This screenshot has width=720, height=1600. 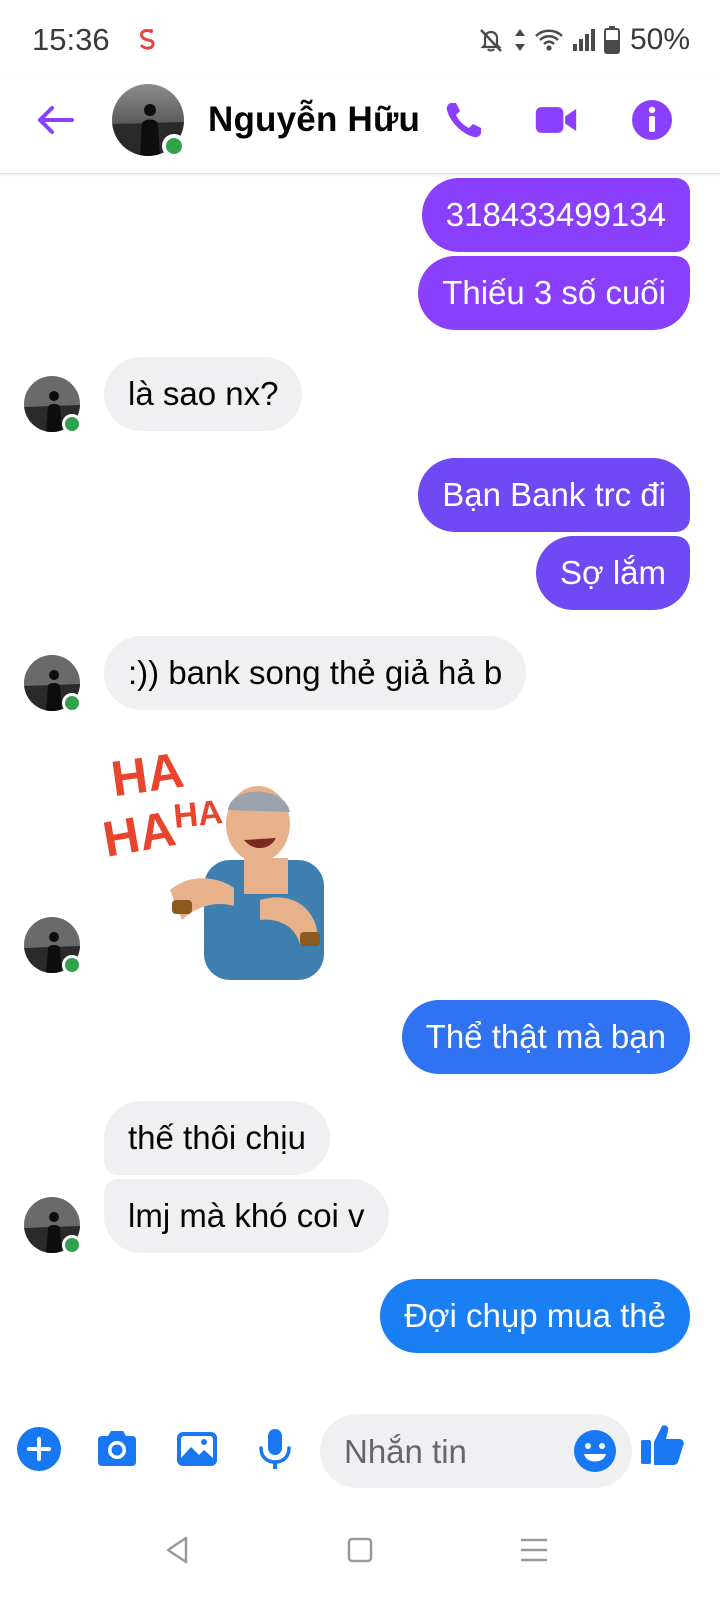 I want to click on signal-icon, so click(x=583, y=40).